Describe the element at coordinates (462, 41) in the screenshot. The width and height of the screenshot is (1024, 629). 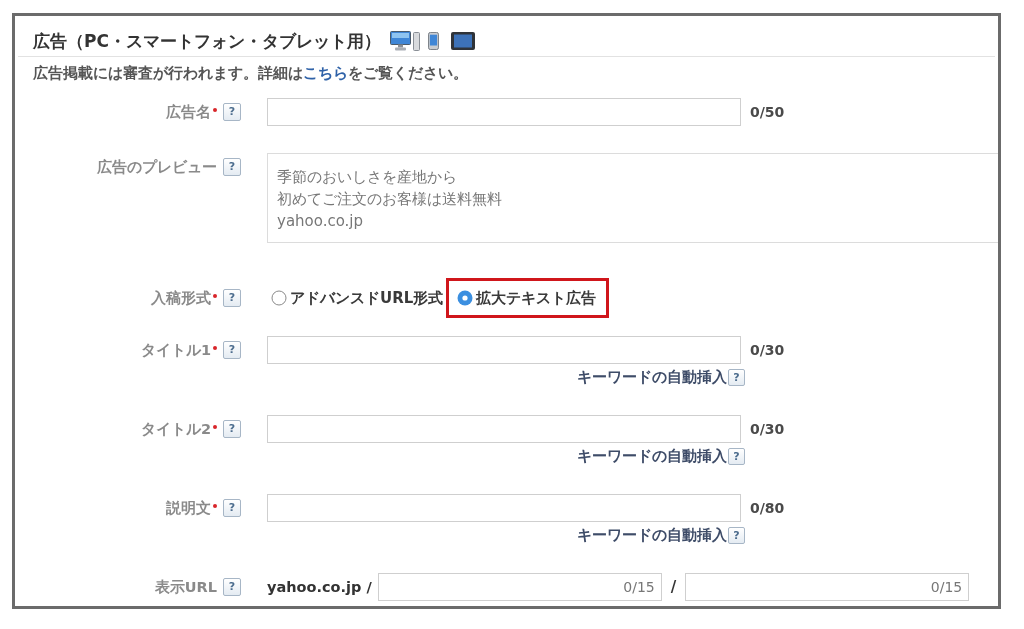
I see `tablet-icon` at that location.